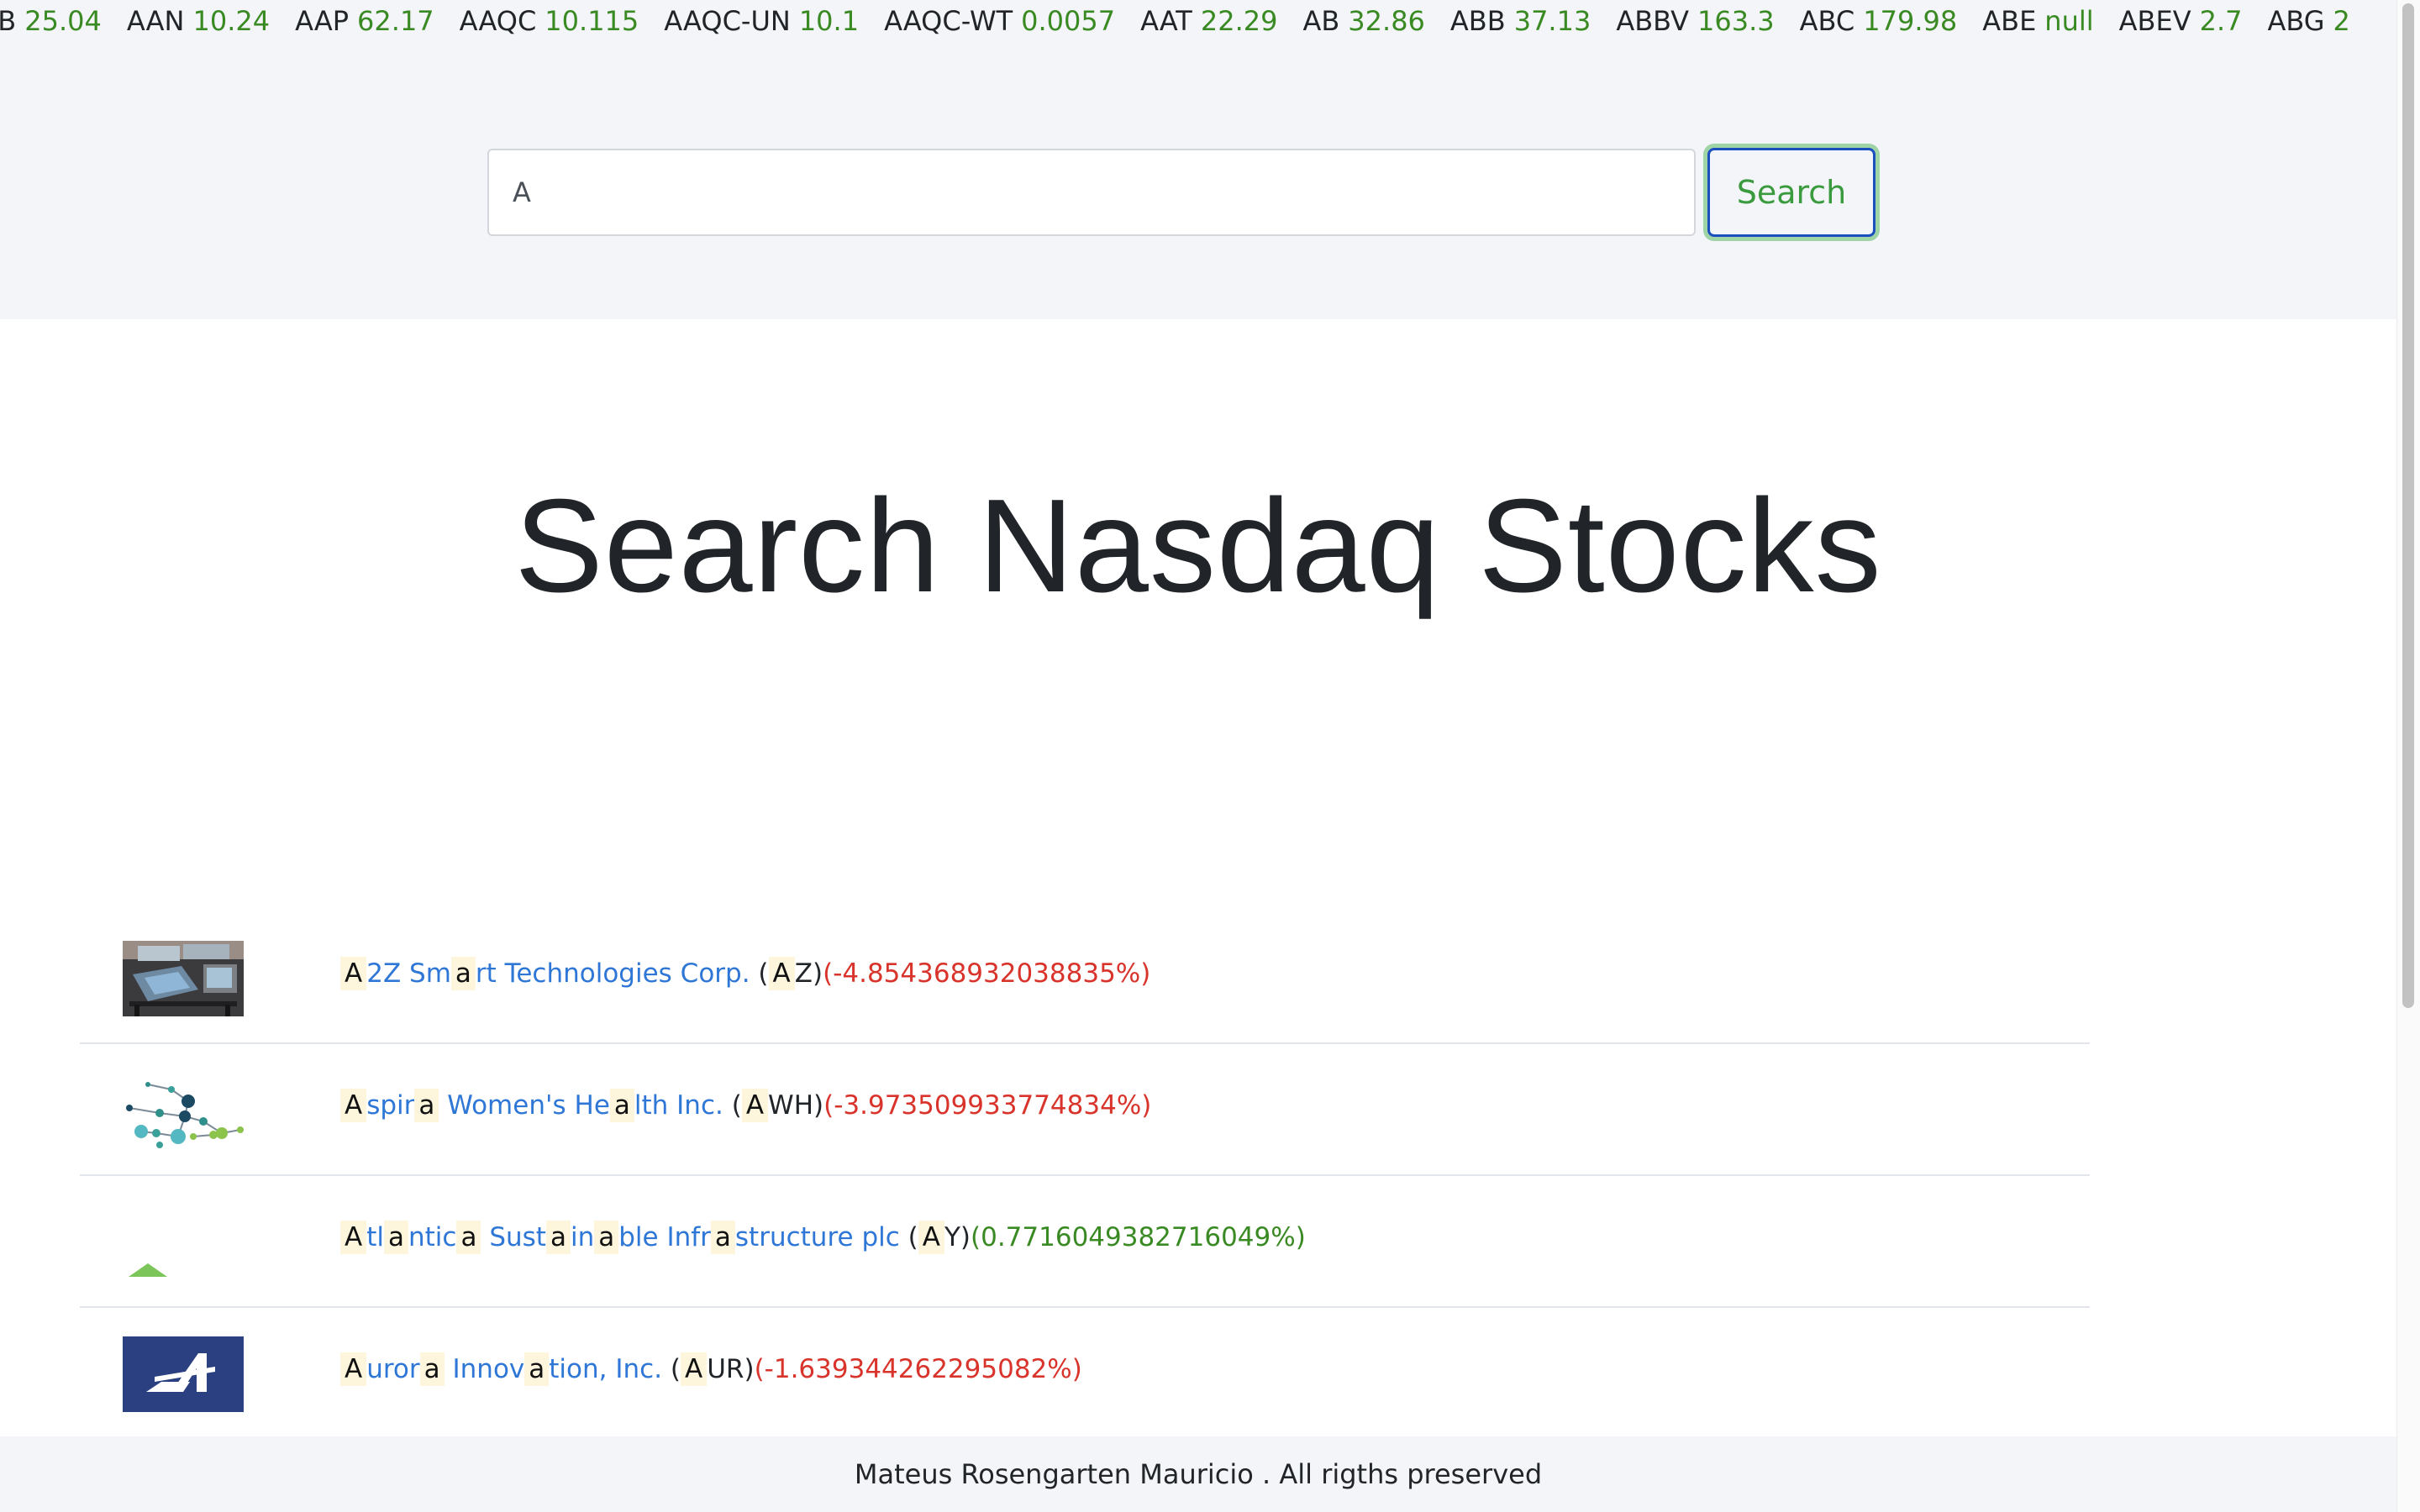 This screenshot has height=1512, width=2420. I want to click on ticker-symbol-label: (A UR), so click(713, 1369).